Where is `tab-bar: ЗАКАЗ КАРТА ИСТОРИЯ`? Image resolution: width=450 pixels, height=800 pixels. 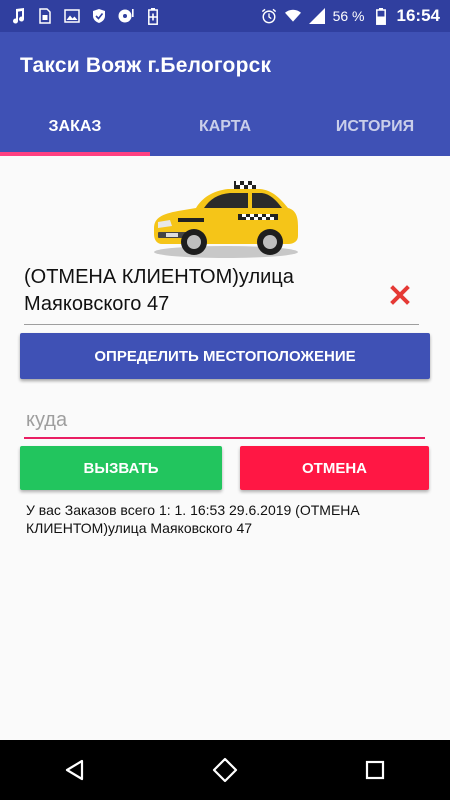 tab-bar: ЗАКАЗ КАРТА ИСТОРИЯ is located at coordinates (225, 129).